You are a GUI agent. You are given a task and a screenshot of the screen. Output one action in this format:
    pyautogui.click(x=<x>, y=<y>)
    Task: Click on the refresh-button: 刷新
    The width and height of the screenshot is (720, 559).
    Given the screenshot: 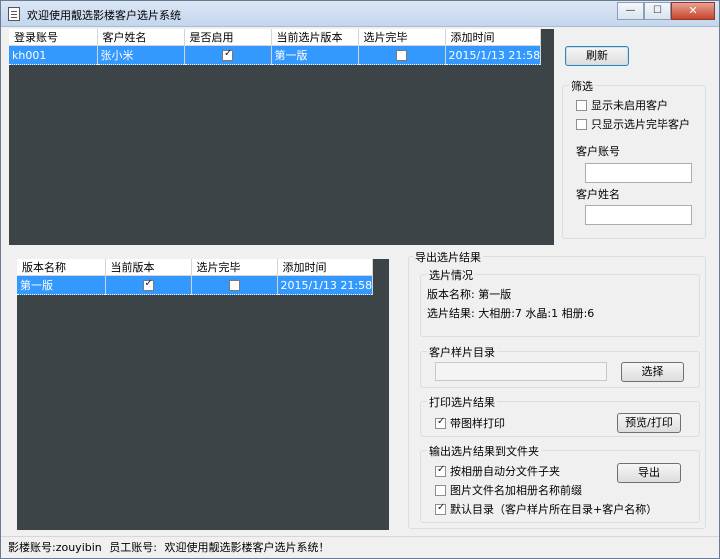 What is the action you would take?
    pyautogui.click(x=597, y=56)
    